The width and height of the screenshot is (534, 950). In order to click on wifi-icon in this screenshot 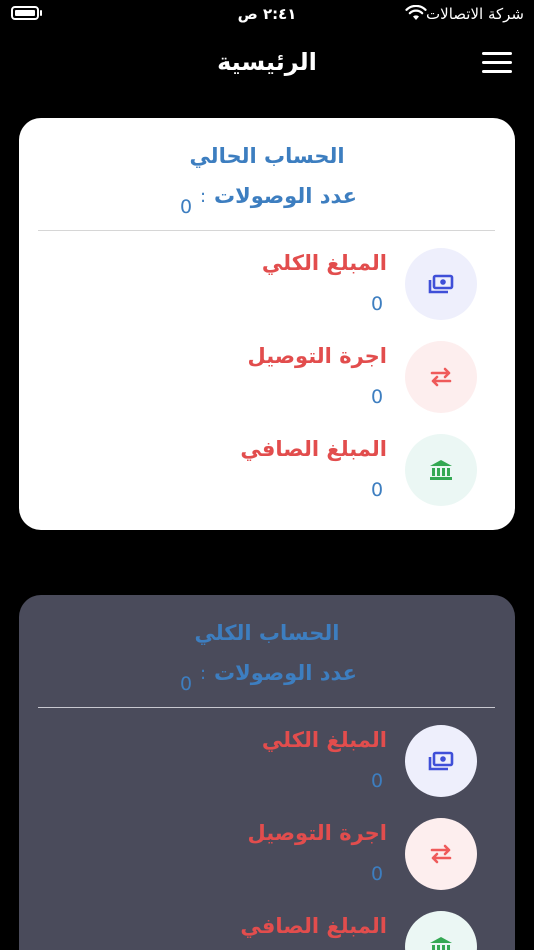, I will do `click(416, 12)`.